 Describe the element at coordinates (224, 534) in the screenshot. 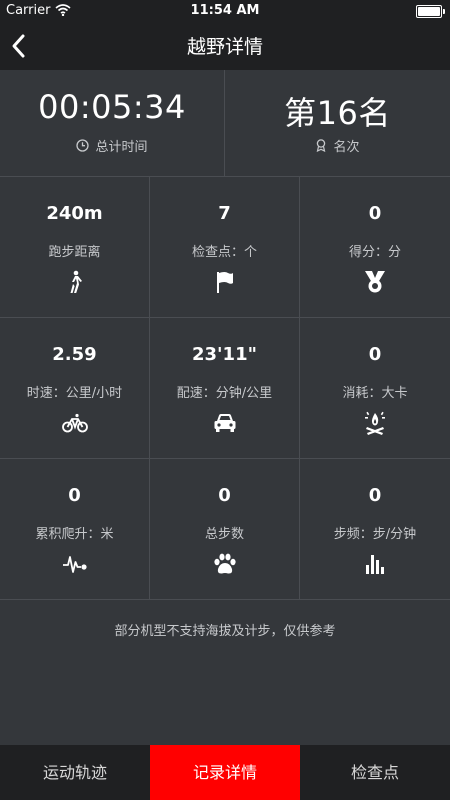

I see `stat-label: 总步数` at that location.